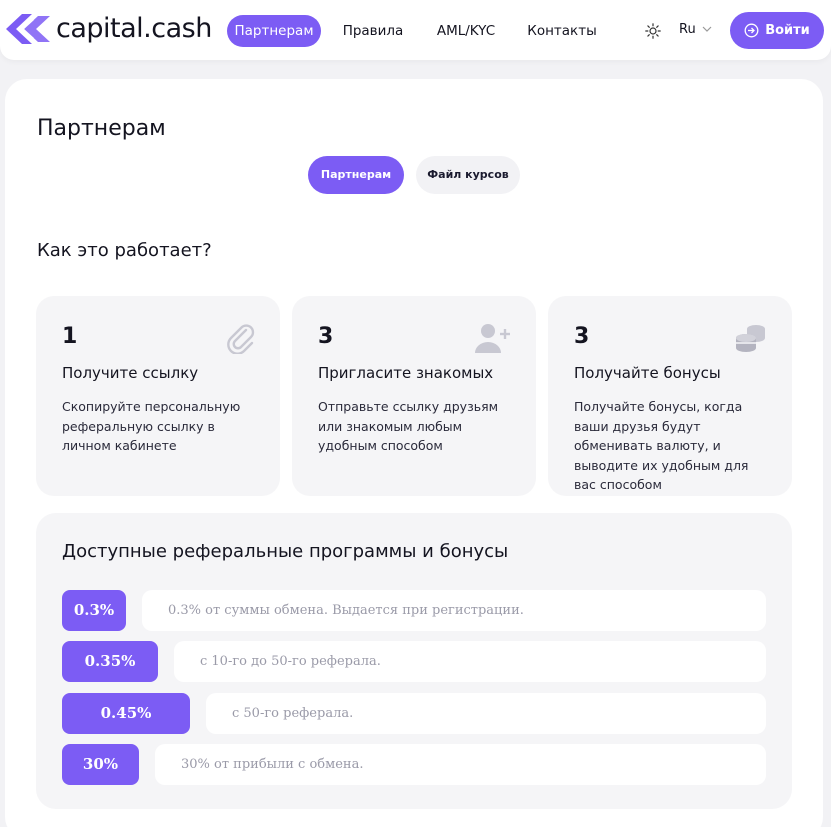 The height and width of the screenshot is (827, 831). What do you see at coordinates (751, 30) in the screenshot?
I see `login-icon` at bounding box center [751, 30].